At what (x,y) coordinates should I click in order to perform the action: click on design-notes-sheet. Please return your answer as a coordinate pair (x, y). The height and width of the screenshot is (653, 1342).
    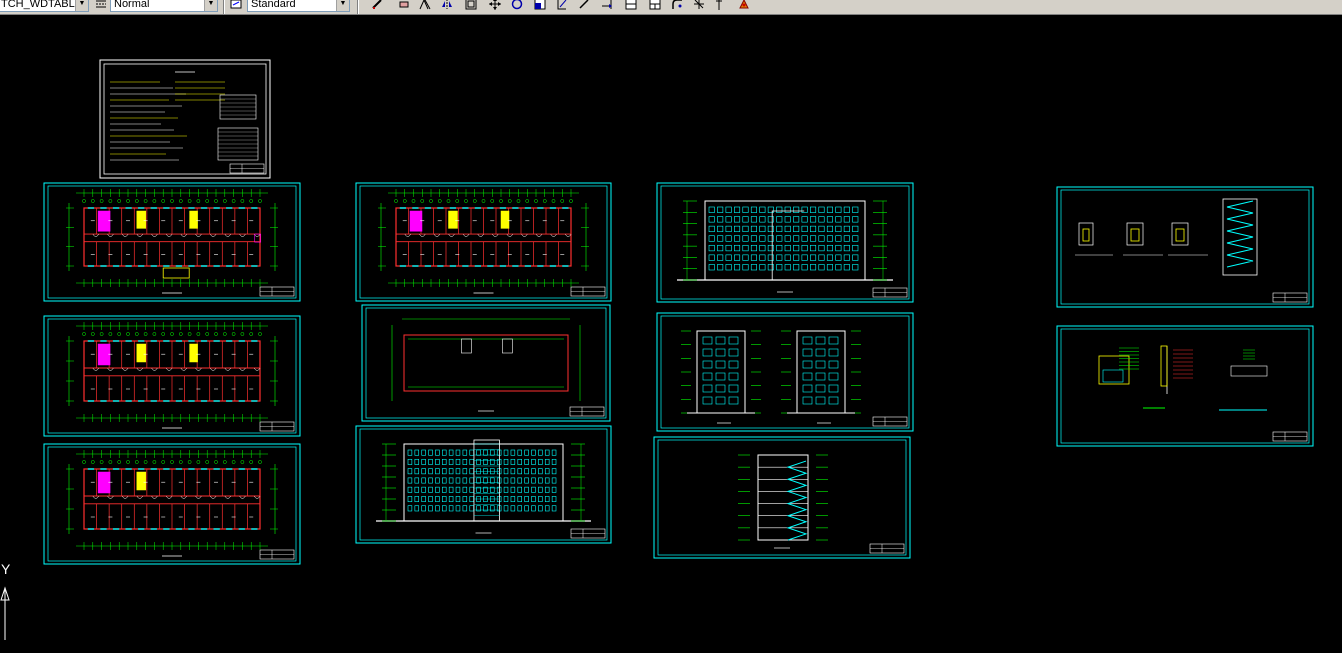
    Looking at the image, I should click on (185, 119).